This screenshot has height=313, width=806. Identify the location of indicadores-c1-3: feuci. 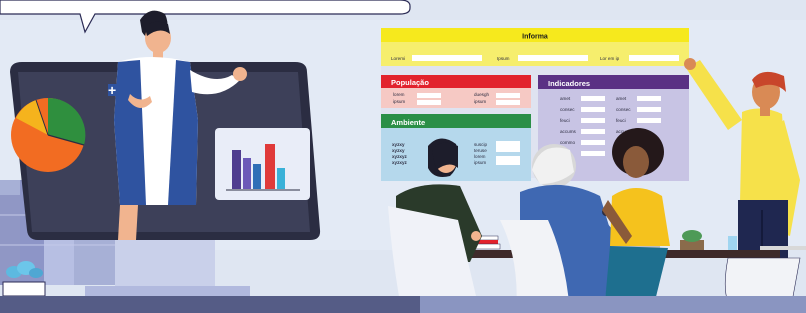
(565, 120).